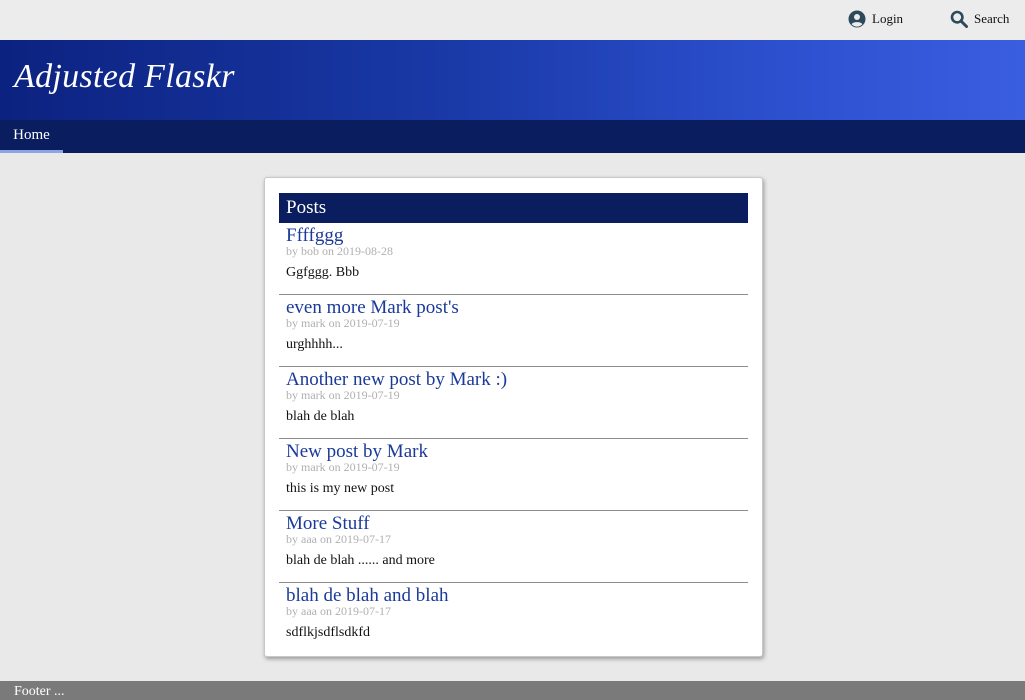 The image size is (1025, 700). Describe the element at coordinates (888, 18) in the screenshot. I see `login-label: Login` at that location.